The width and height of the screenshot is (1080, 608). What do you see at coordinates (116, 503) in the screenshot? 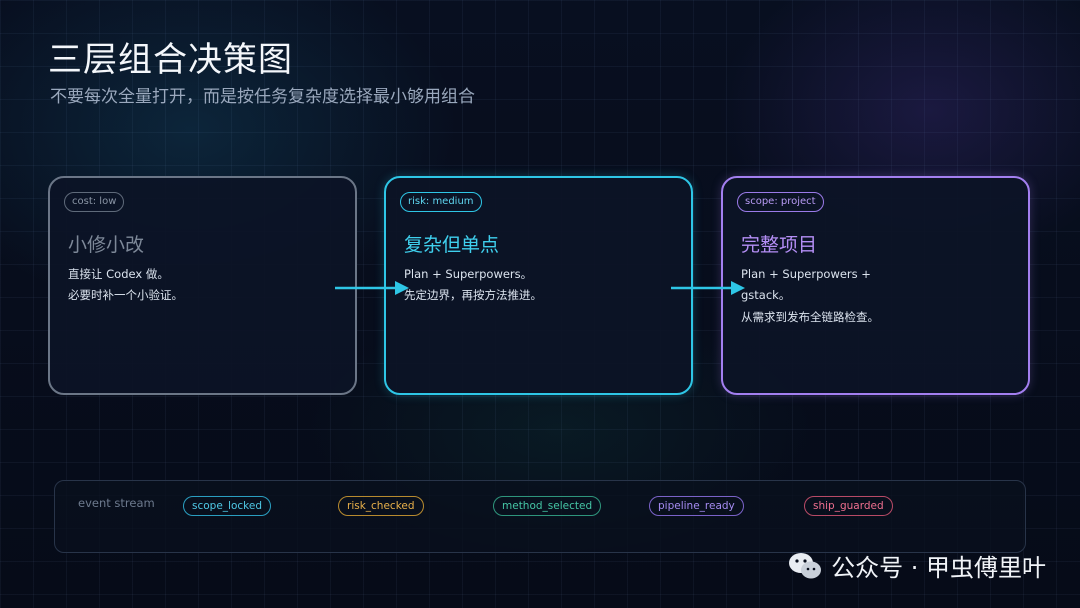
I see `event-stream-label: event stream` at bounding box center [116, 503].